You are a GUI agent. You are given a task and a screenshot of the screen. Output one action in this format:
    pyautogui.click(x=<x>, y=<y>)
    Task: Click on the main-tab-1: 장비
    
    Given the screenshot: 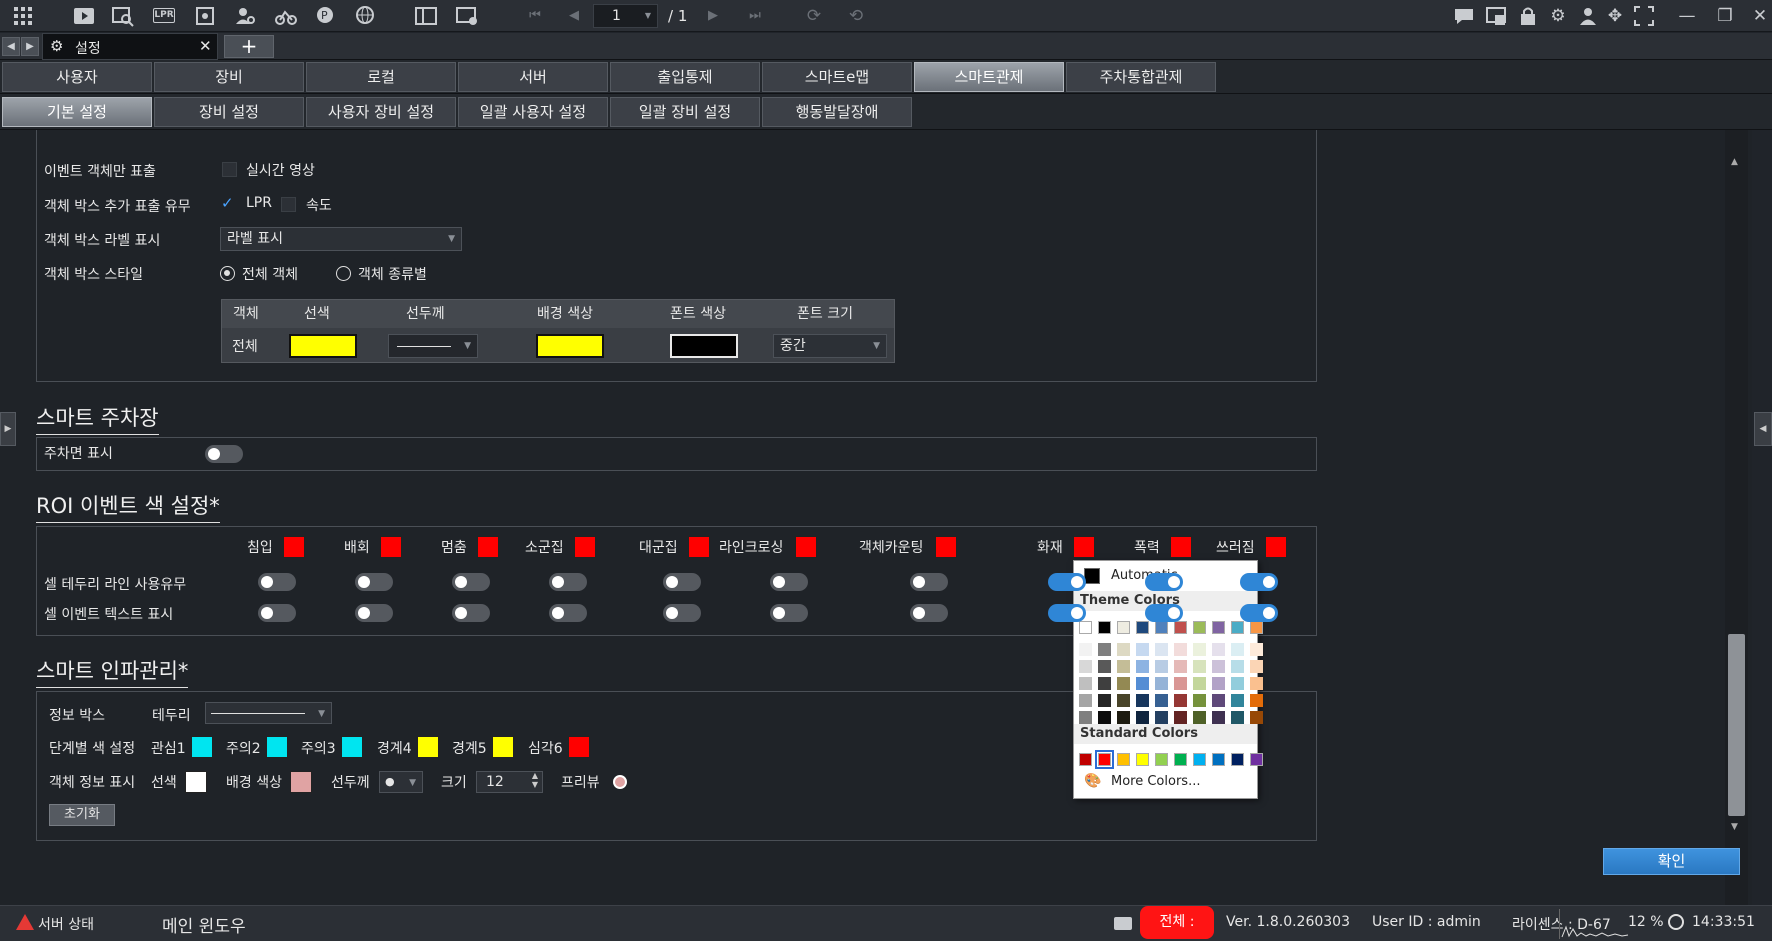 What is the action you would take?
    pyautogui.click(x=229, y=77)
    